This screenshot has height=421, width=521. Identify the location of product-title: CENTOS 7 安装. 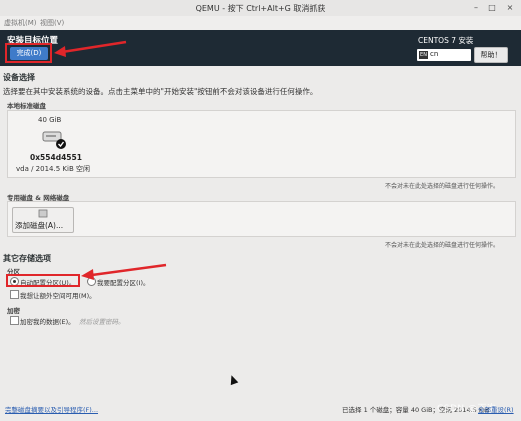
(446, 40).